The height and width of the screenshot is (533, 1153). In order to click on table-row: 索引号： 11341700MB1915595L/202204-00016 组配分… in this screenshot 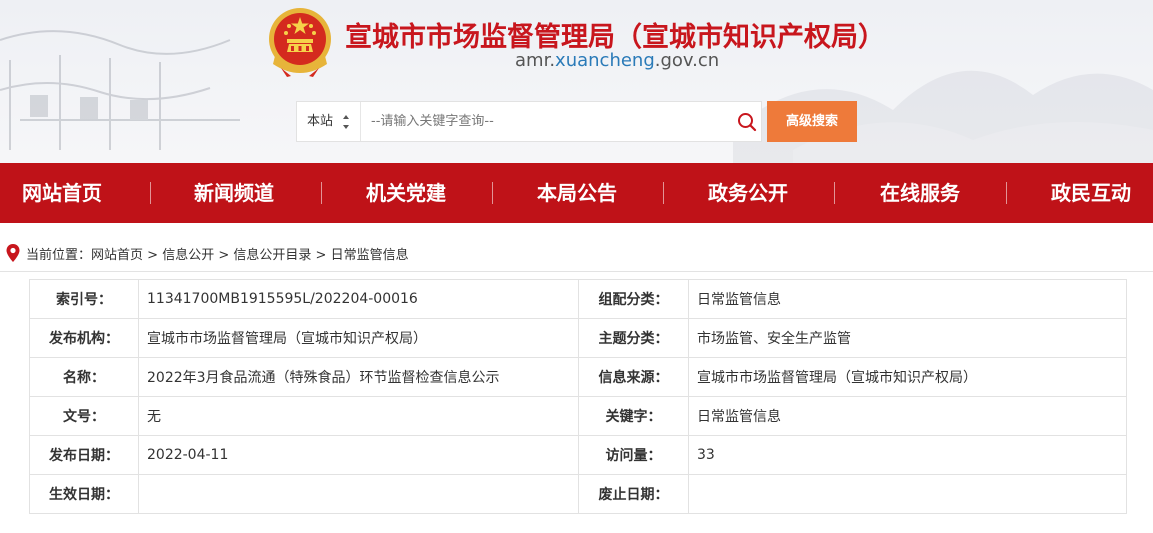, I will do `click(578, 299)`.